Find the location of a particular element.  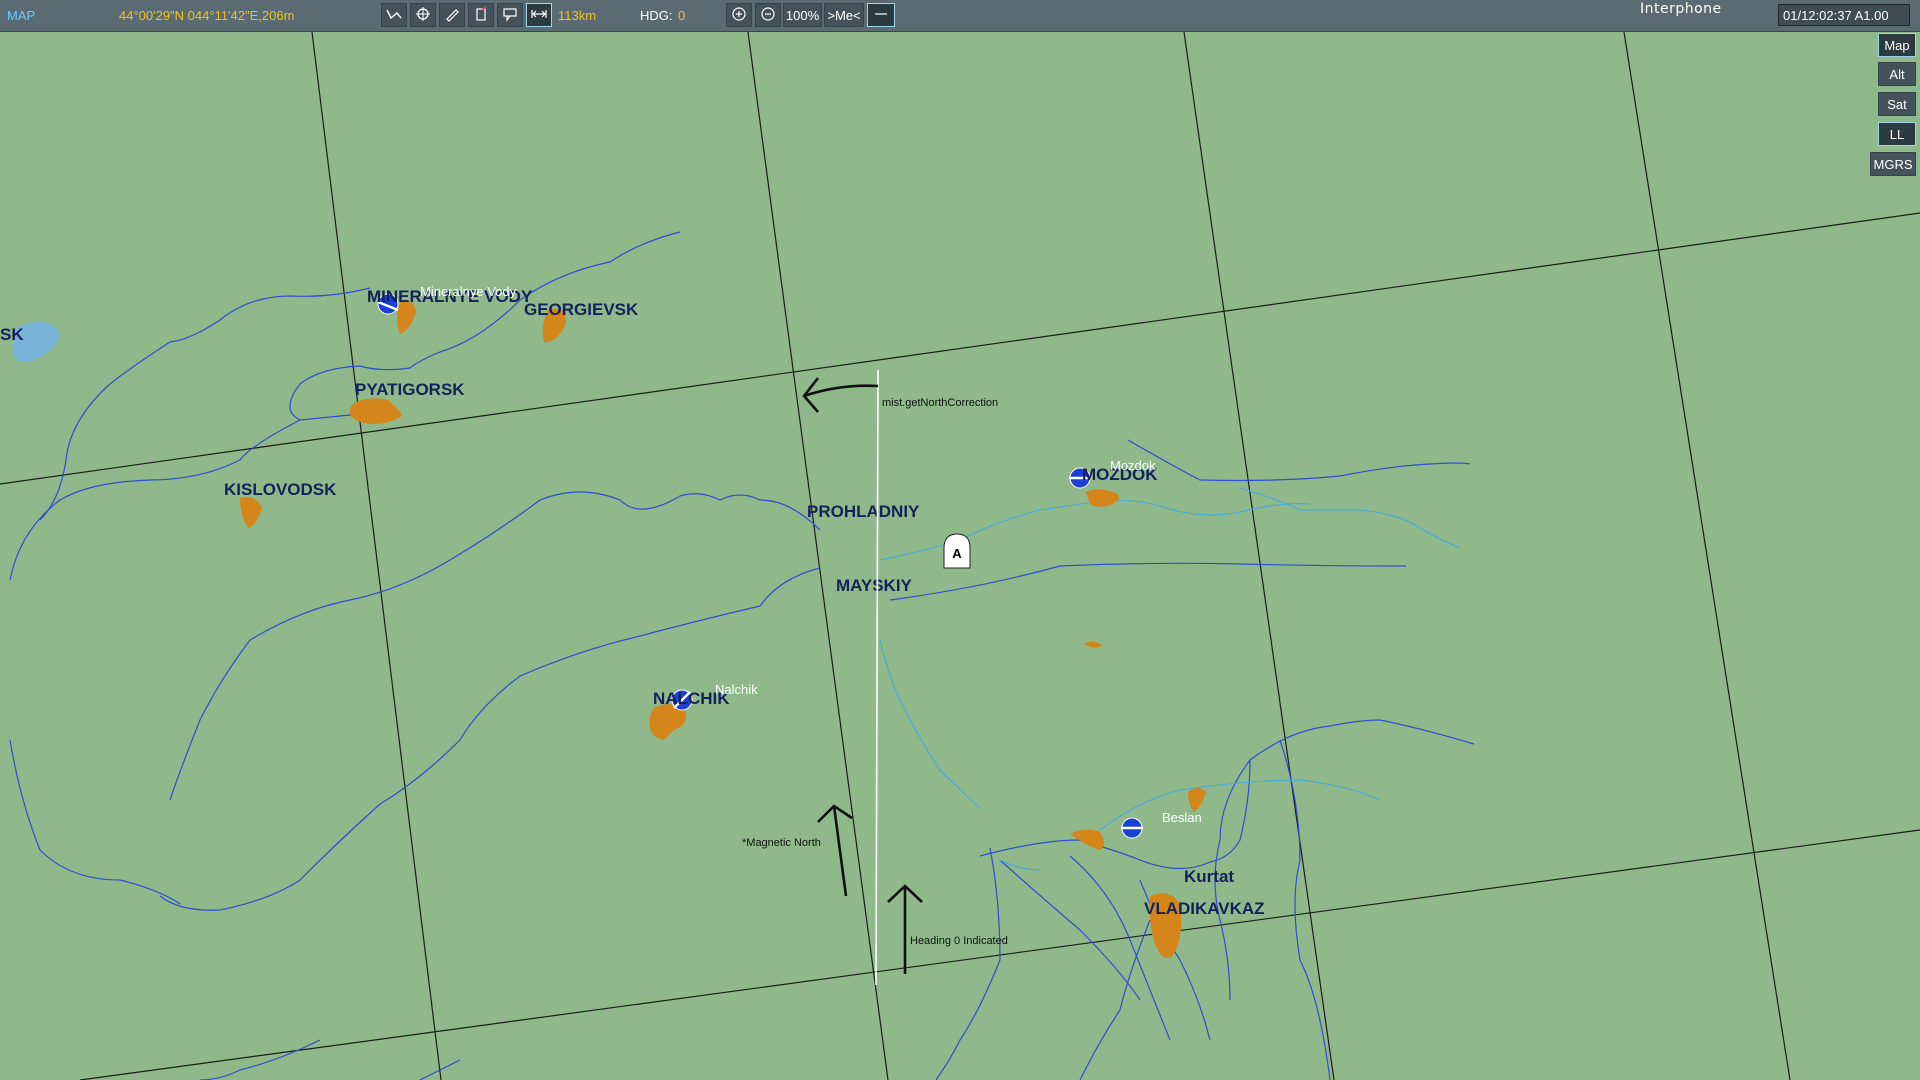

airfield-label: Nalchik is located at coordinates (736, 689).